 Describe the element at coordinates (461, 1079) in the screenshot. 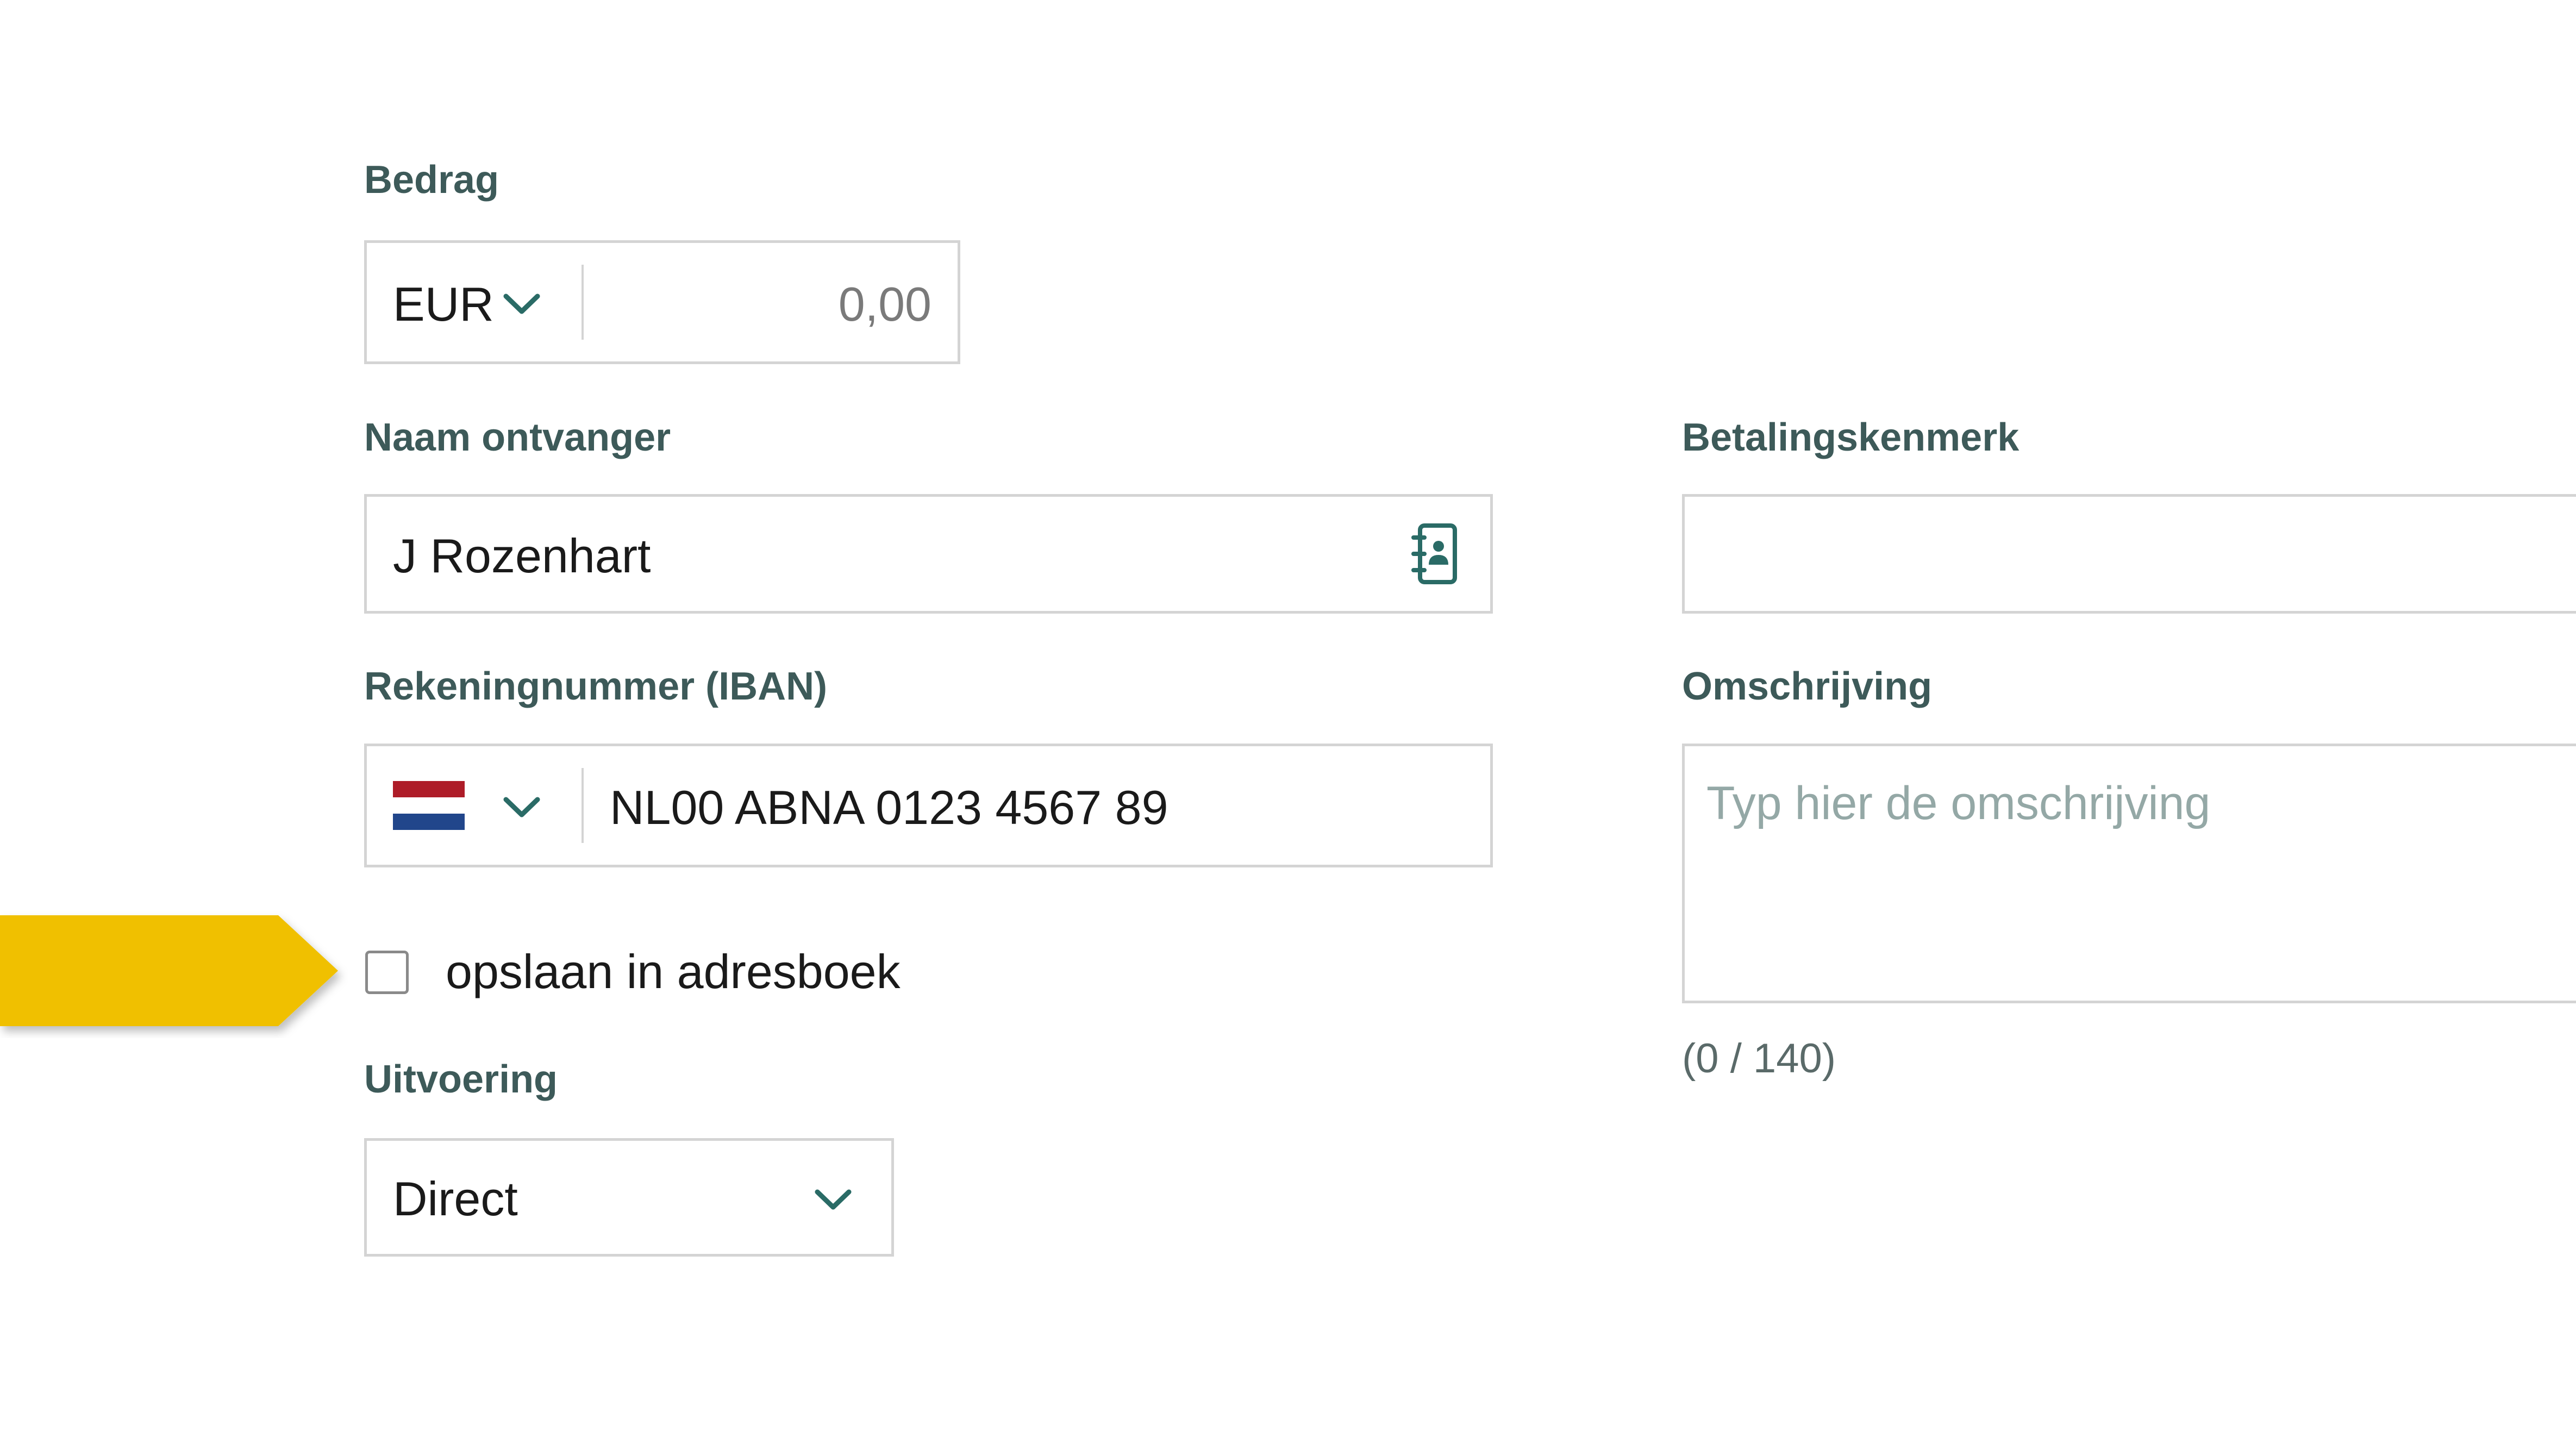

I see `execution-label: Uitvoering` at that location.